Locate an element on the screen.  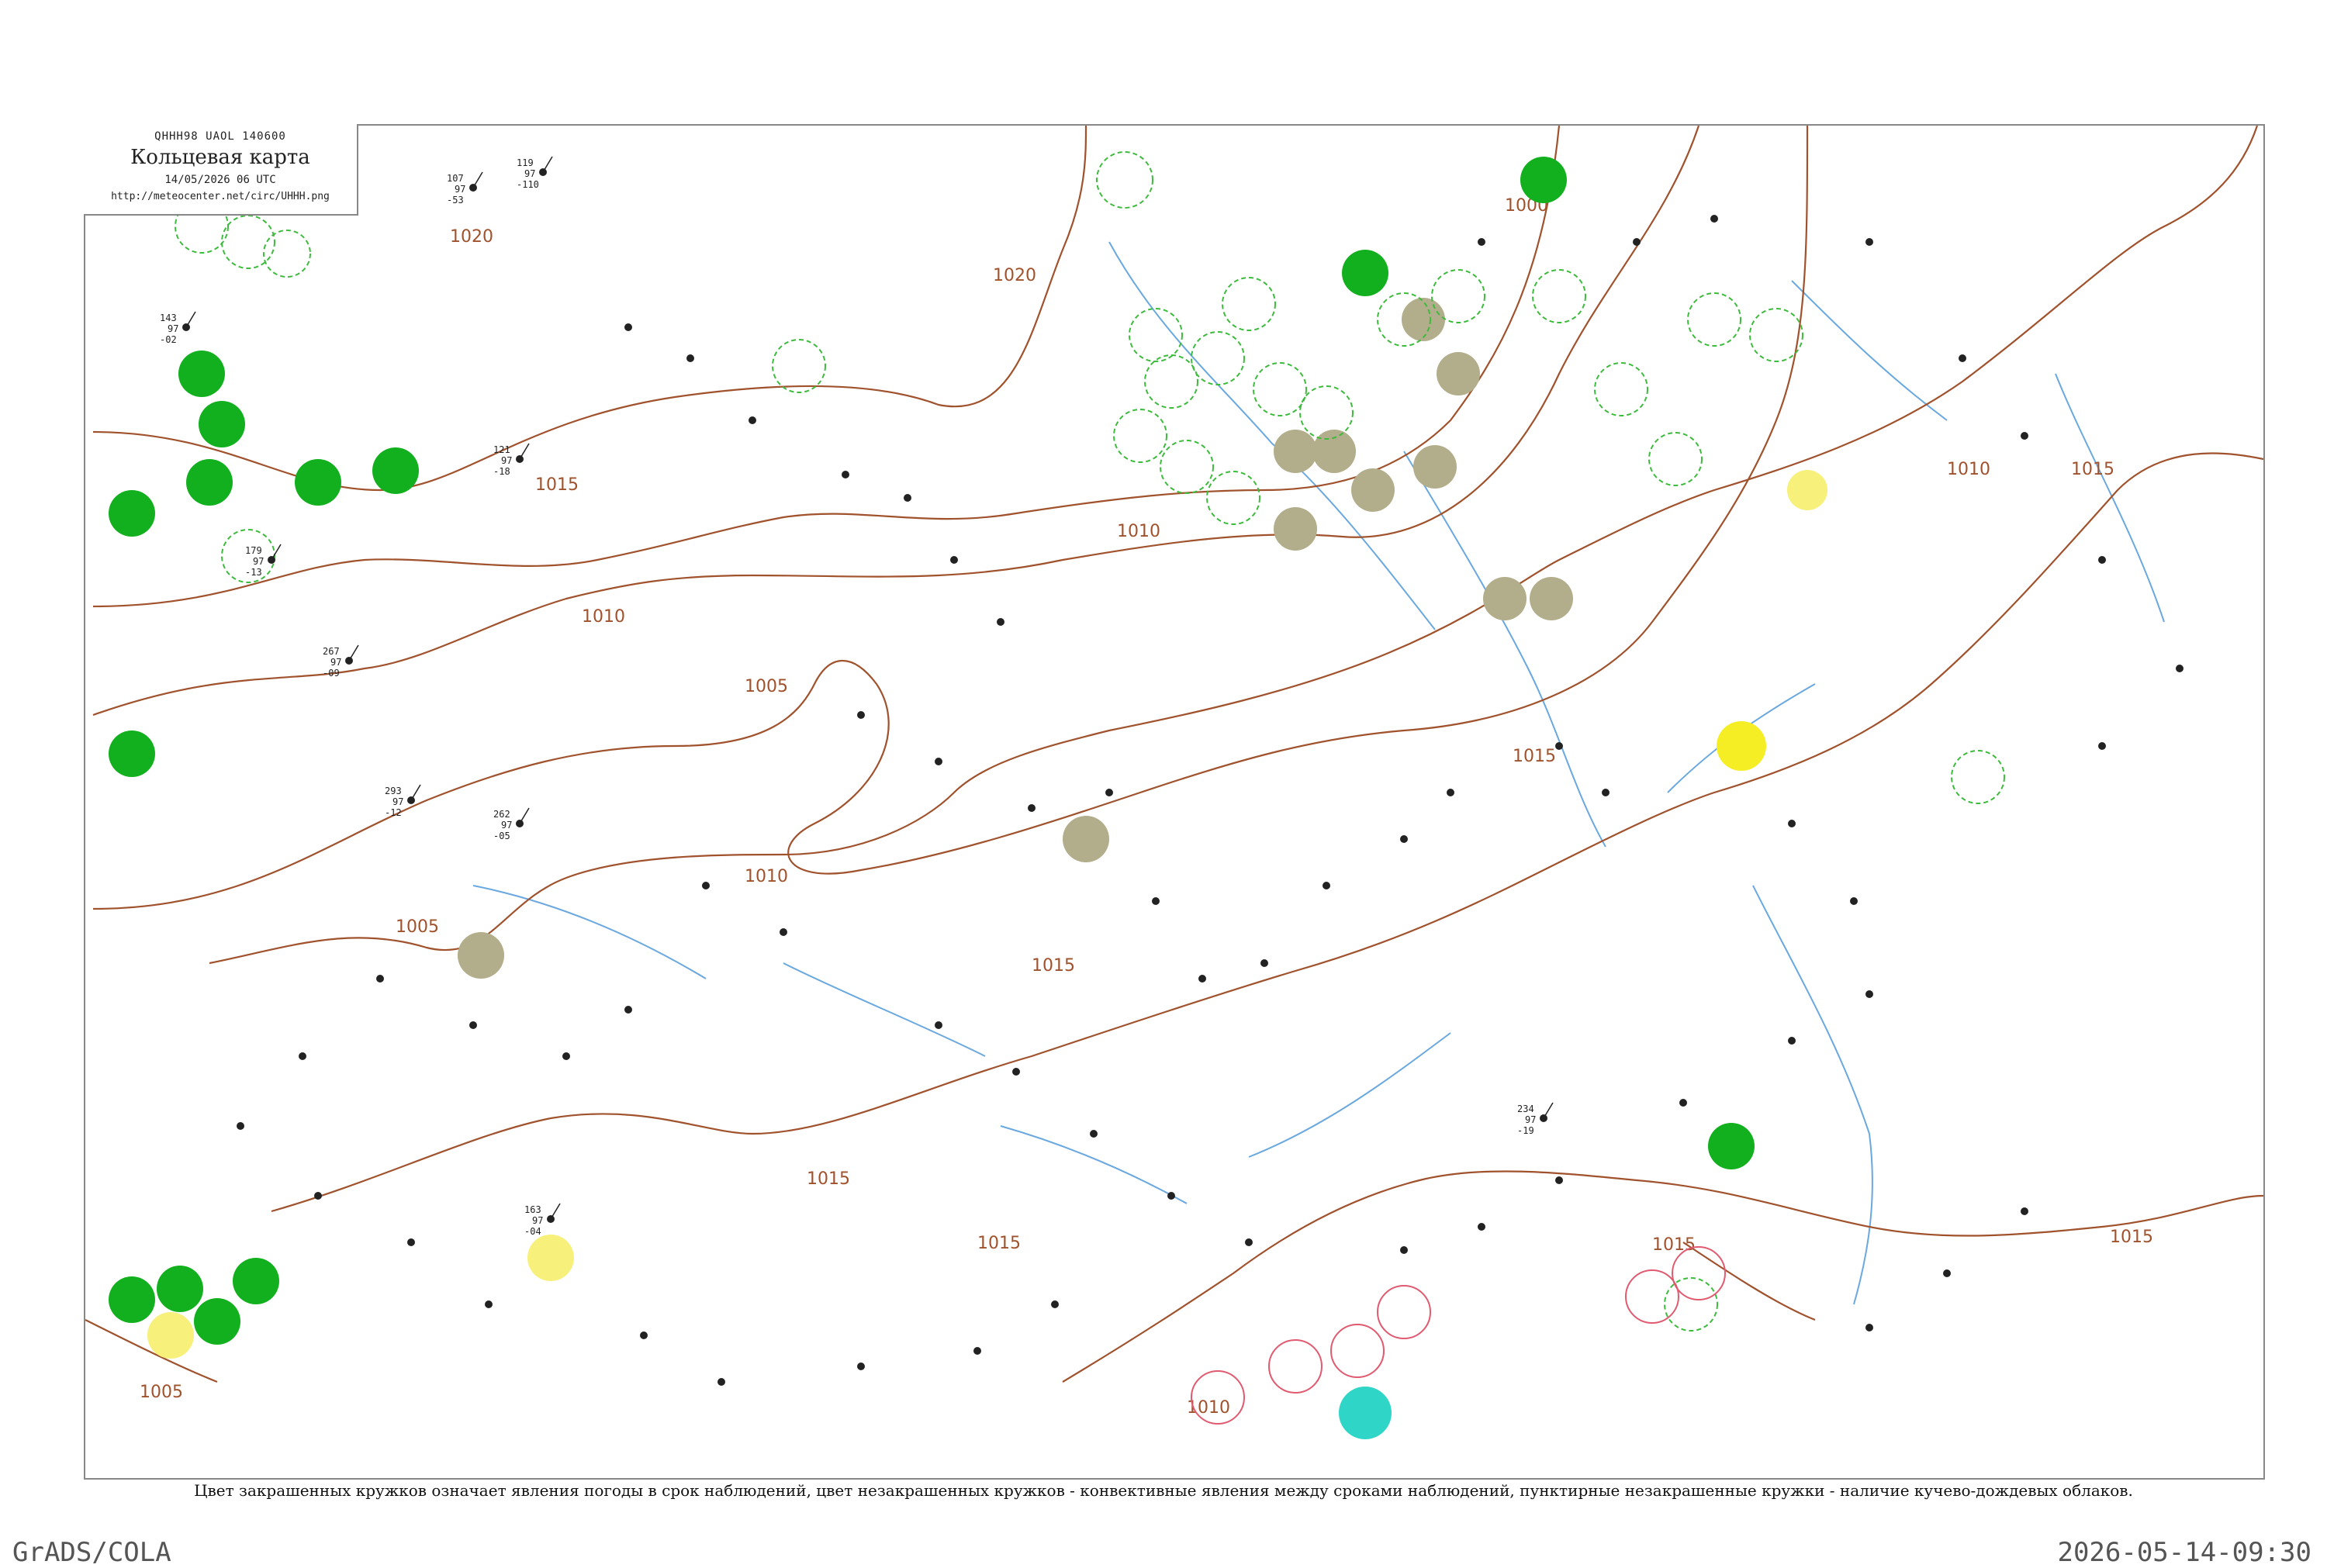
station-plot: 267 97 -09 is located at coordinates (341, 661).